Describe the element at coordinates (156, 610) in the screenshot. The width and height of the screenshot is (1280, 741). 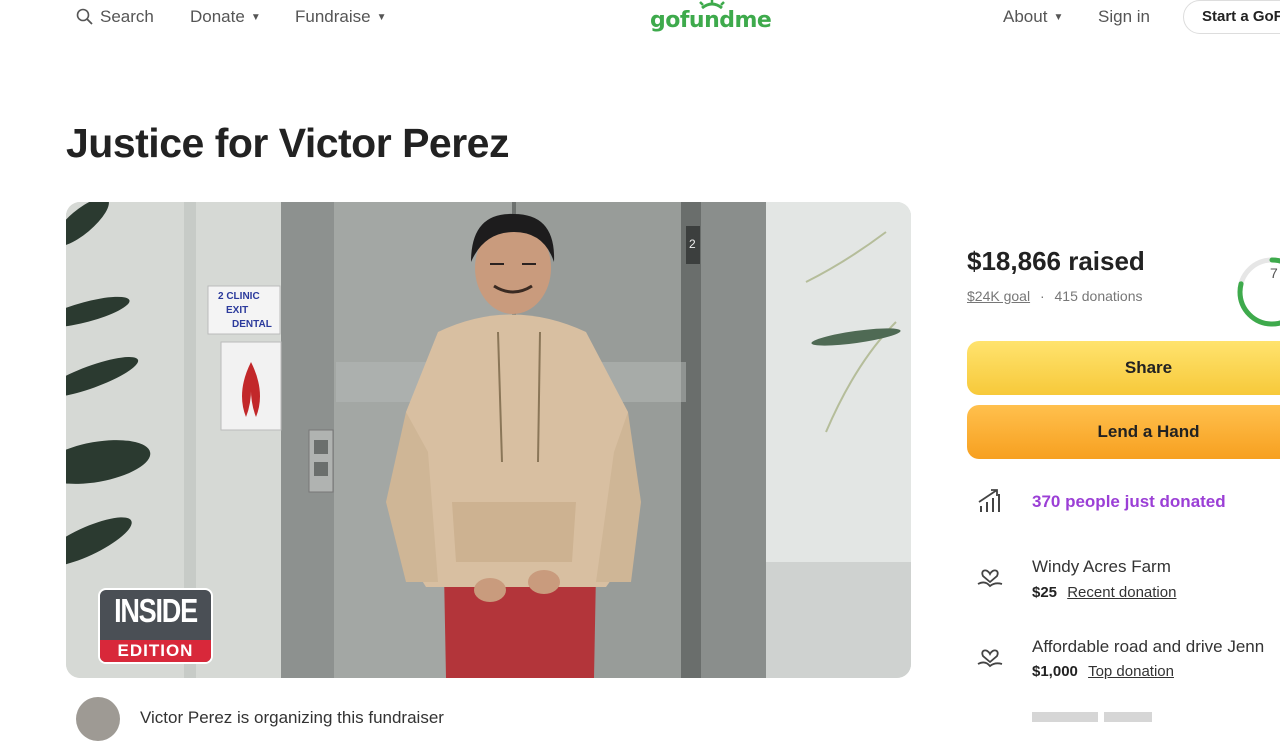
I see `watermark-top: INSIDE` at that location.